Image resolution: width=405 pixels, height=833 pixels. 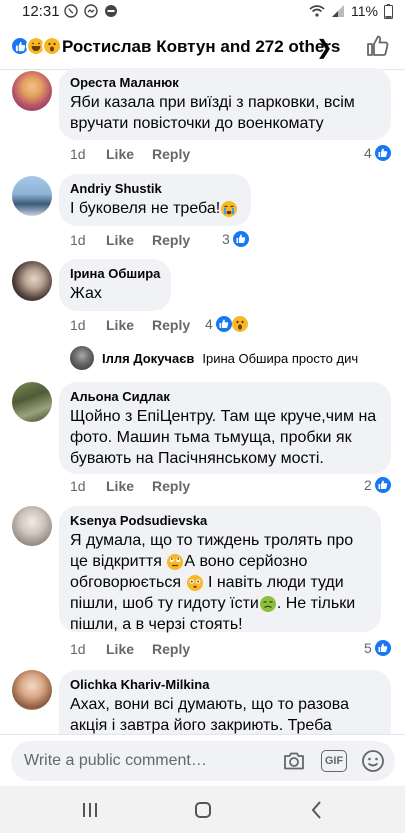 I want to click on chevron-right-icon: ❯, so click(x=324, y=48).